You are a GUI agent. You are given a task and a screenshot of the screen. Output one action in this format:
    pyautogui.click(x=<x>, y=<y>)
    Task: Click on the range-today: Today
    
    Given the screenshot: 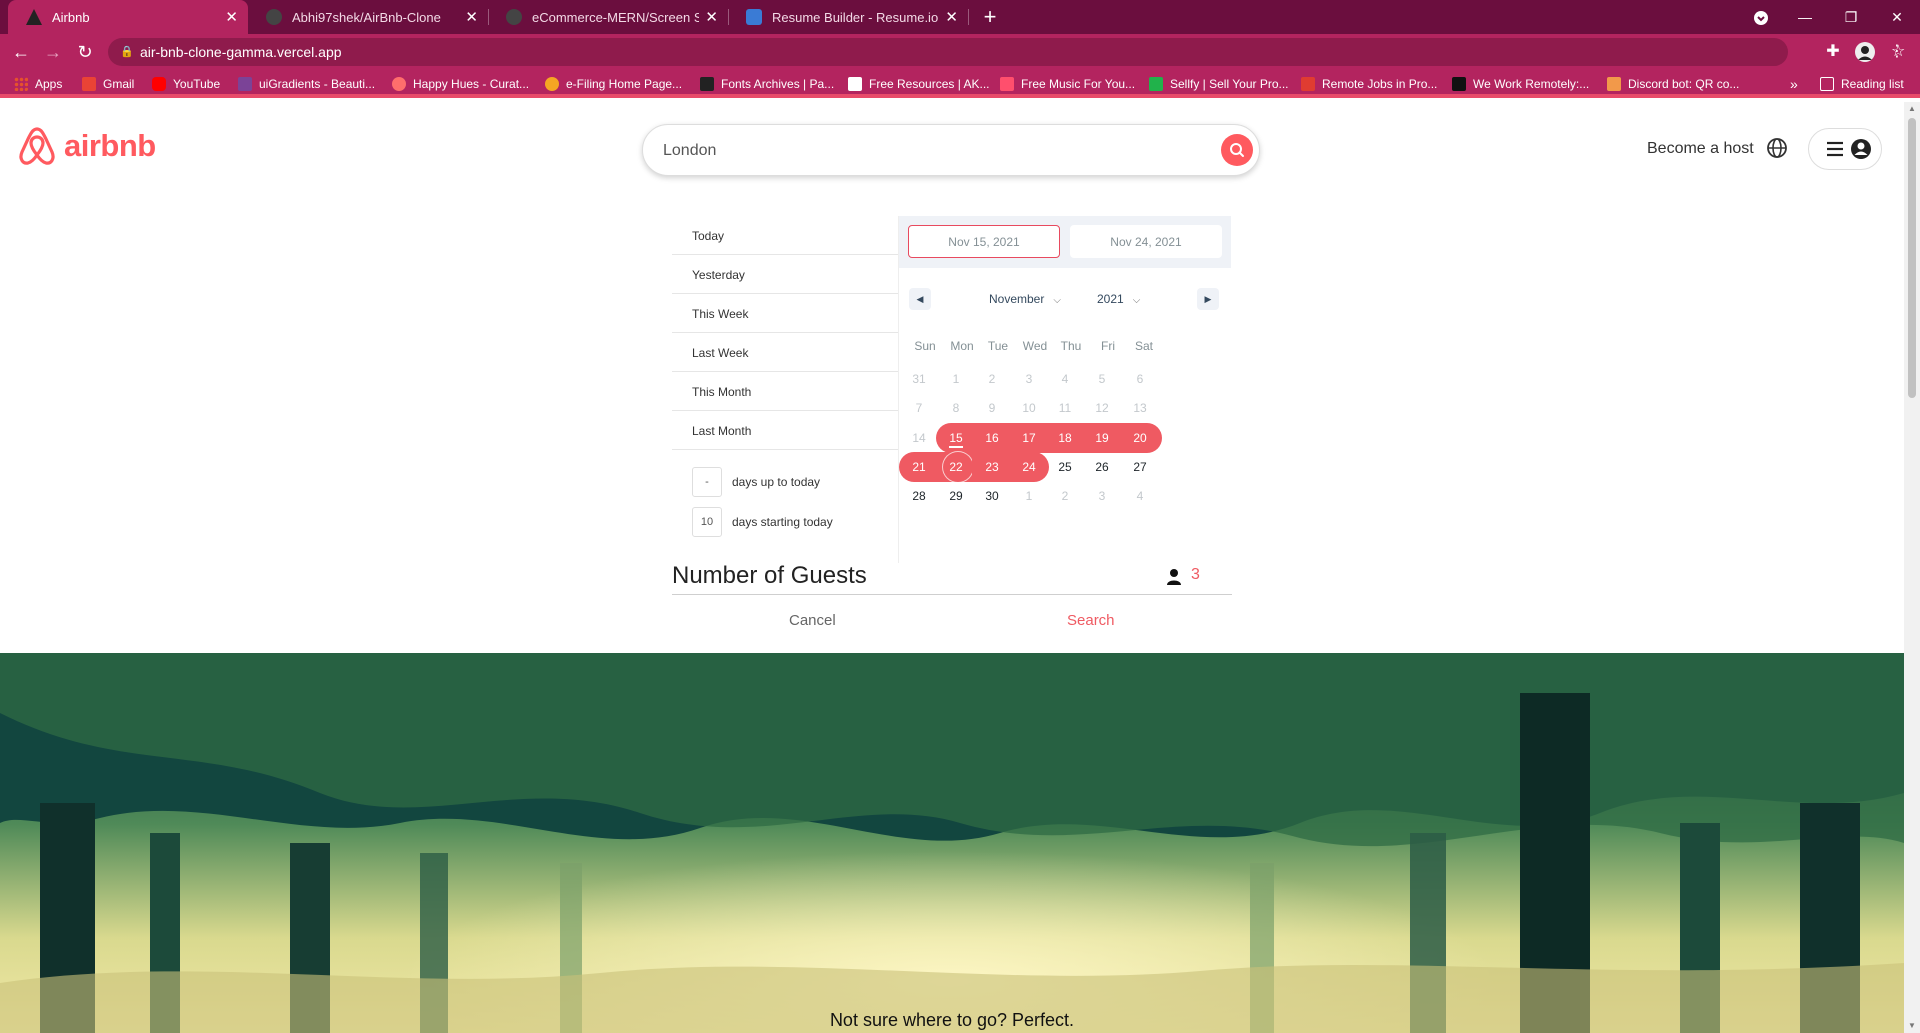 What is the action you would take?
    pyautogui.click(x=785, y=235)
    